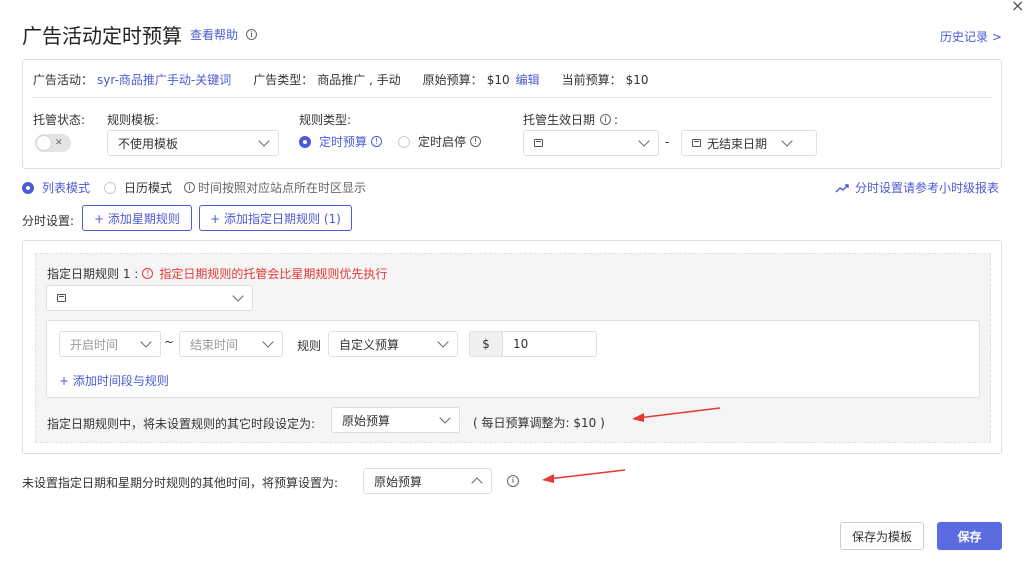 The height and width of the screenshot is (571, 1024). Describe the element at coordinates (148, 273) in the screenshot. I see `warning-icon: !` at that location.